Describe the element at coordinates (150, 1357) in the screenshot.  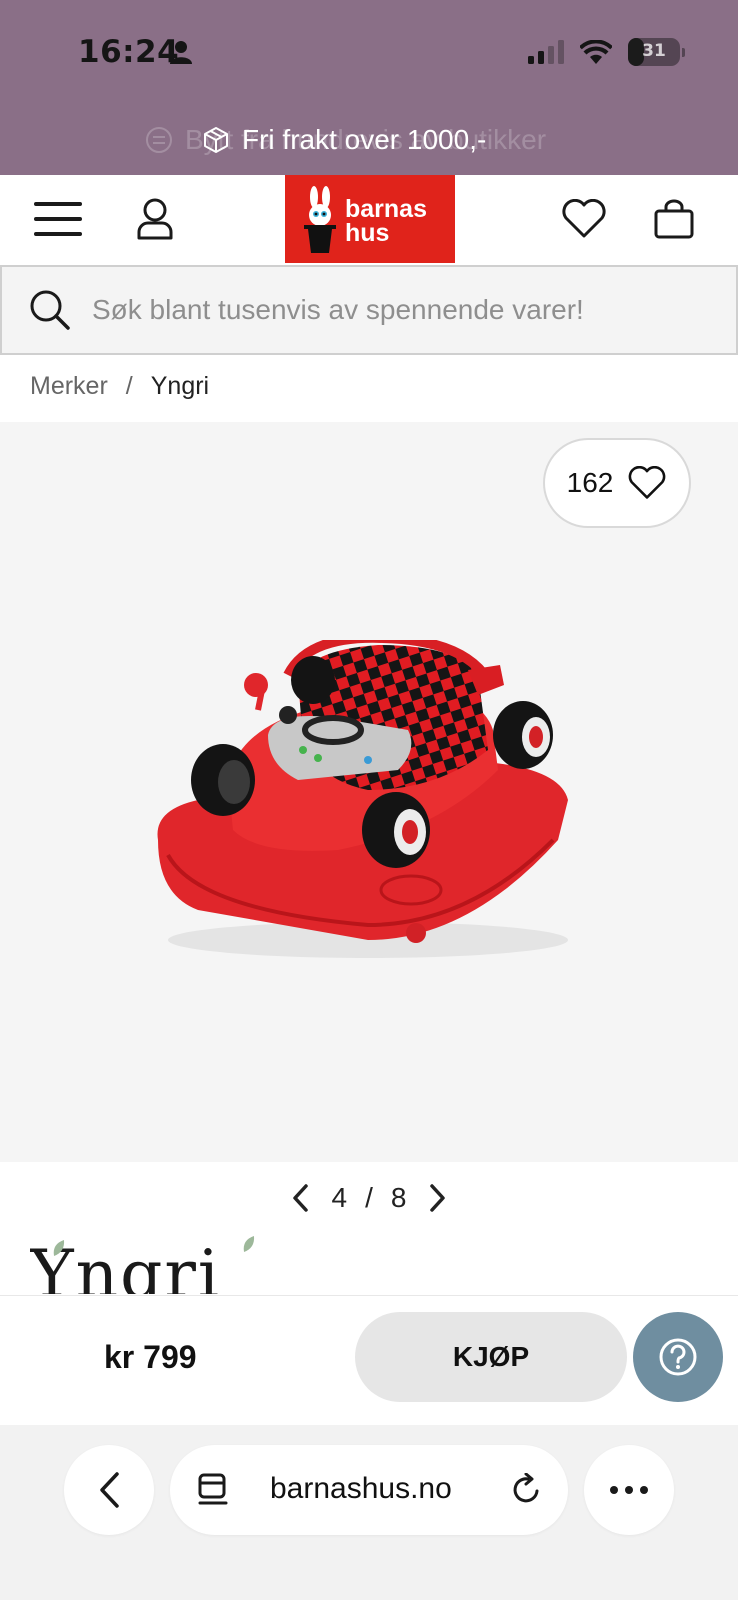
I see `product-price: kr 799` at that location.